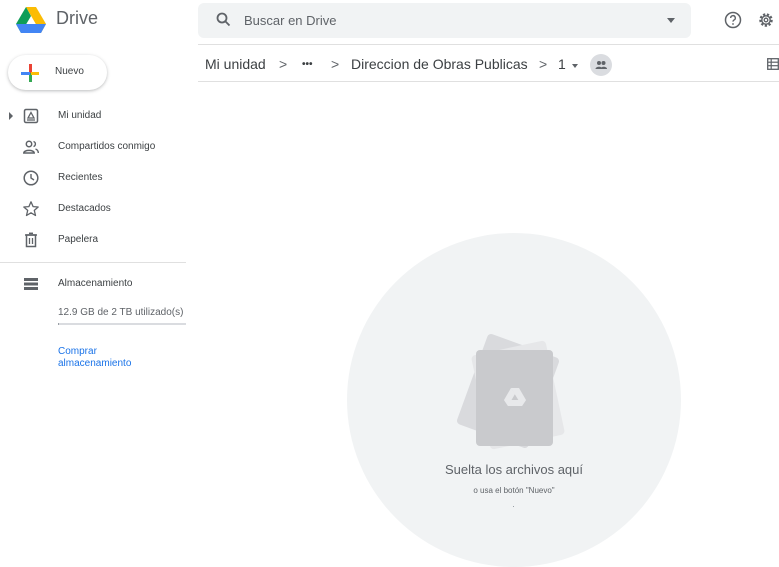 The height and width of the screenshot is (567, 779). Describe the element at coordinates (307, 64) in the screenshot. I see `breadcrumb-more: •••` at that location.